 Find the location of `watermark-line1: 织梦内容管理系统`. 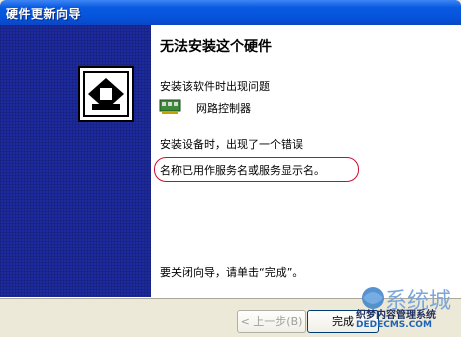

watermark-line1: 织梦内容管理系统 is located at coordinates (396, 315).